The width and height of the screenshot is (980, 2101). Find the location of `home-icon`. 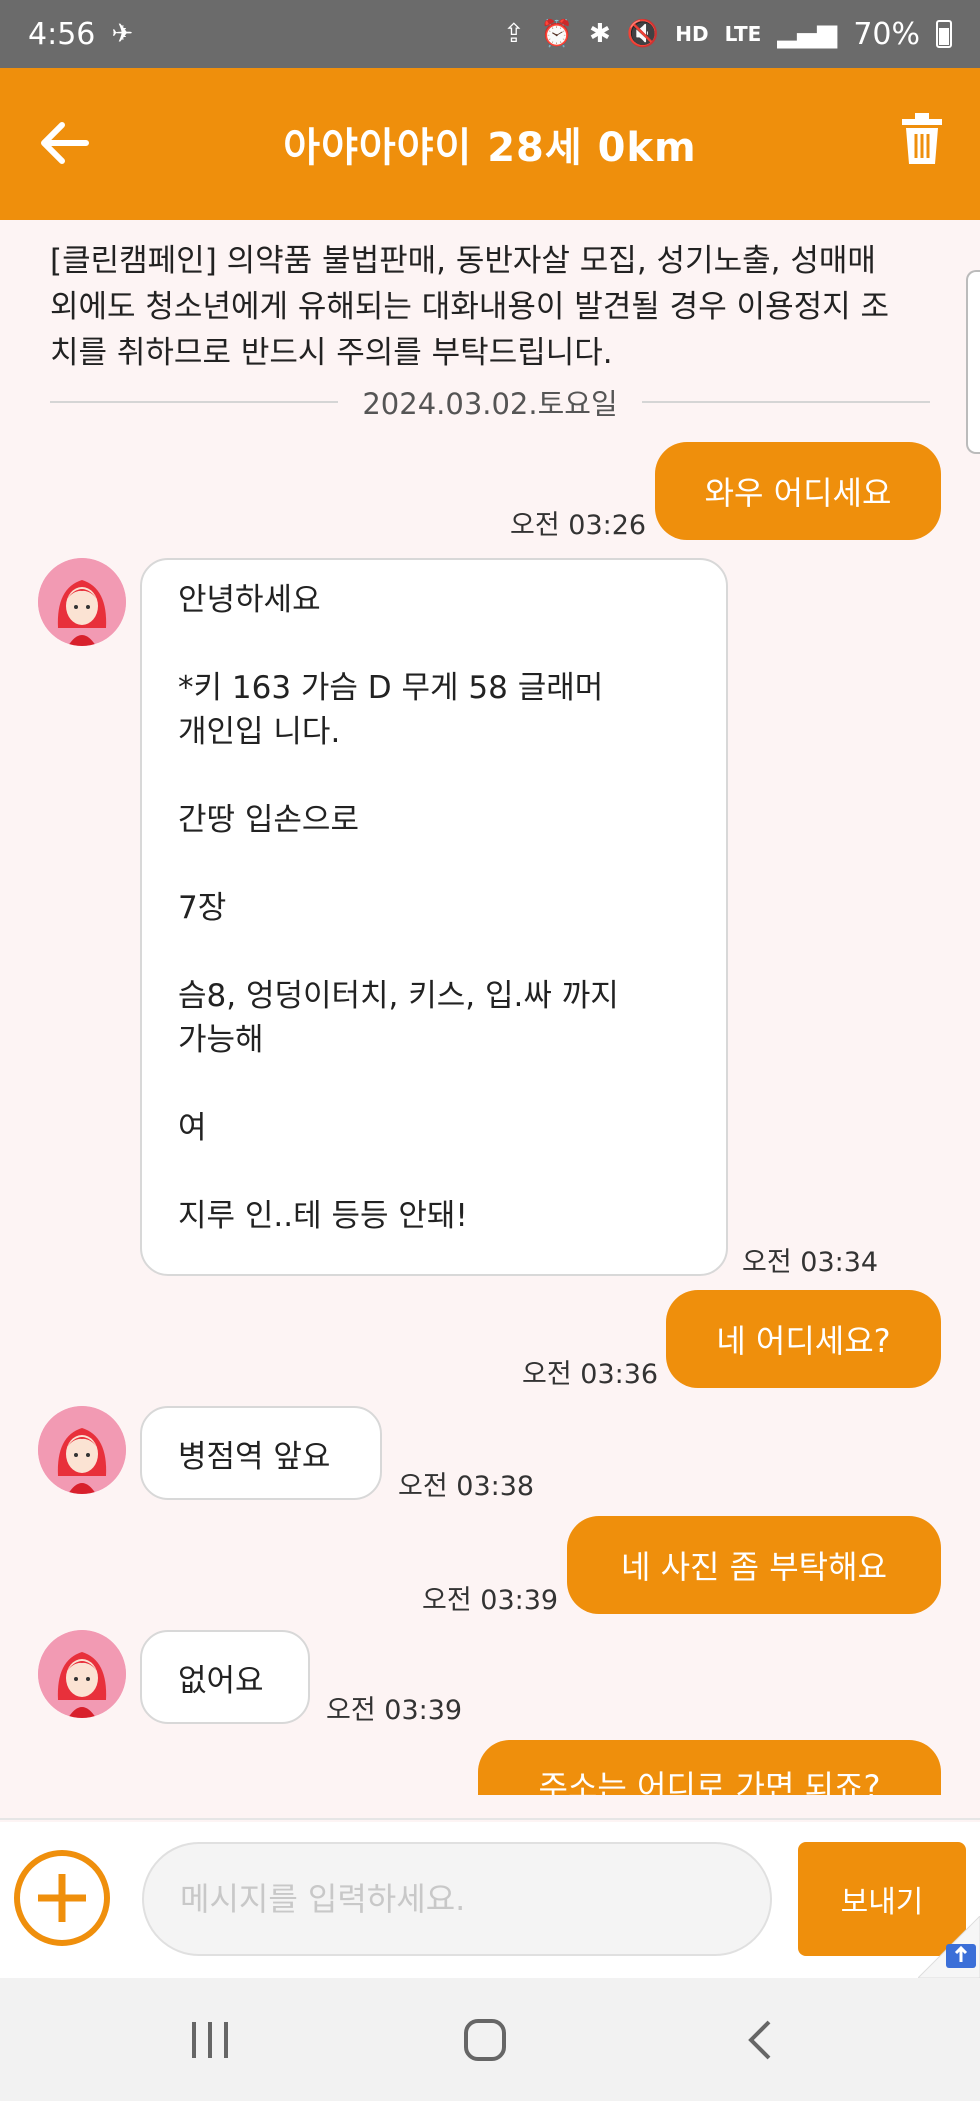

home-icon is located at coordinates (485, 2040).